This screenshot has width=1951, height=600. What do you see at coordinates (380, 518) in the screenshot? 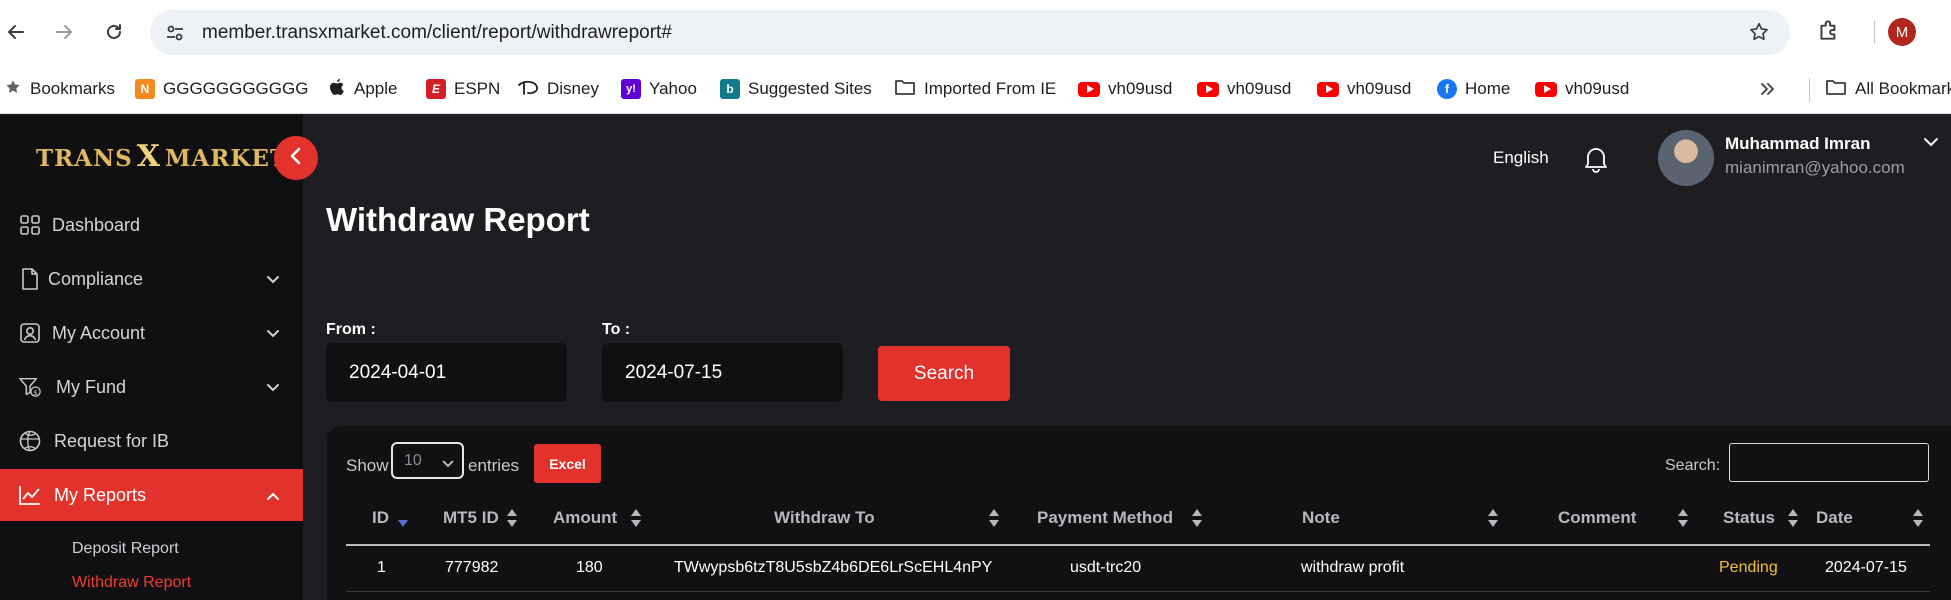
I see `column-header-id: ID` at bounding box center [380, 518].